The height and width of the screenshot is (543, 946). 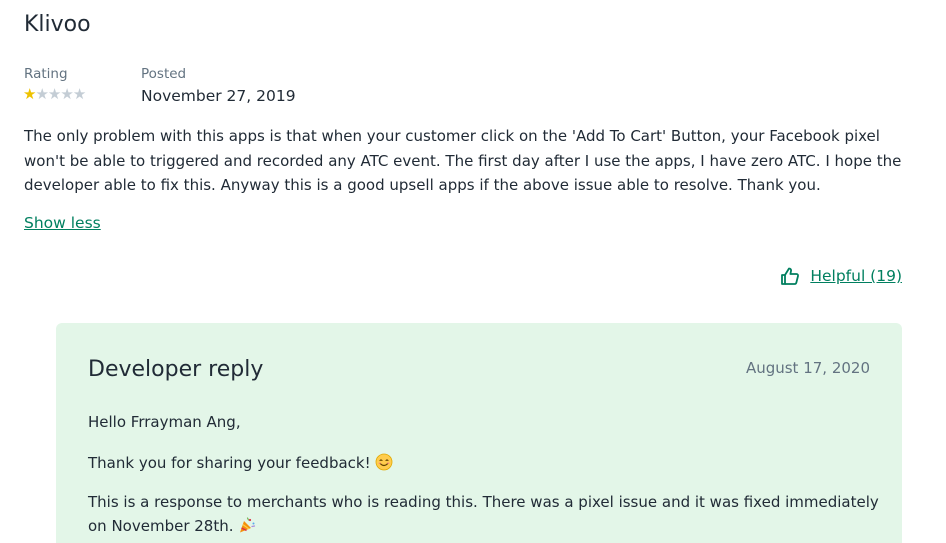 I want to click on posted-label: Posted, so click(x=164, y=74).